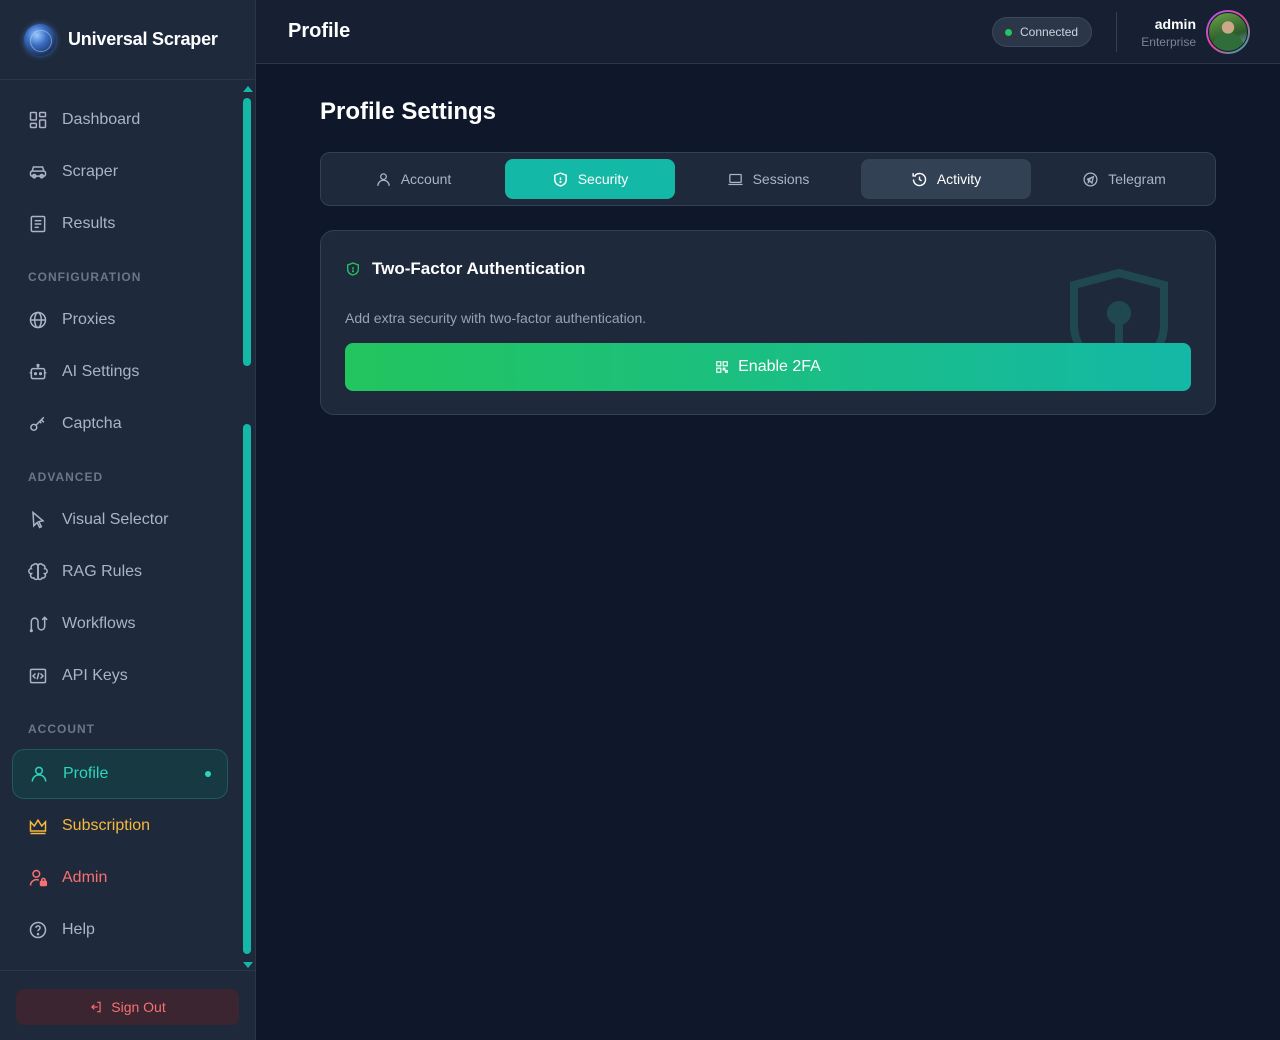 The width and height of the screenshot is (1280, 1040). What do you see at coordinates (38, 572) in the screenshot?
I see `brain-icon` at bounding box center [38, 572].